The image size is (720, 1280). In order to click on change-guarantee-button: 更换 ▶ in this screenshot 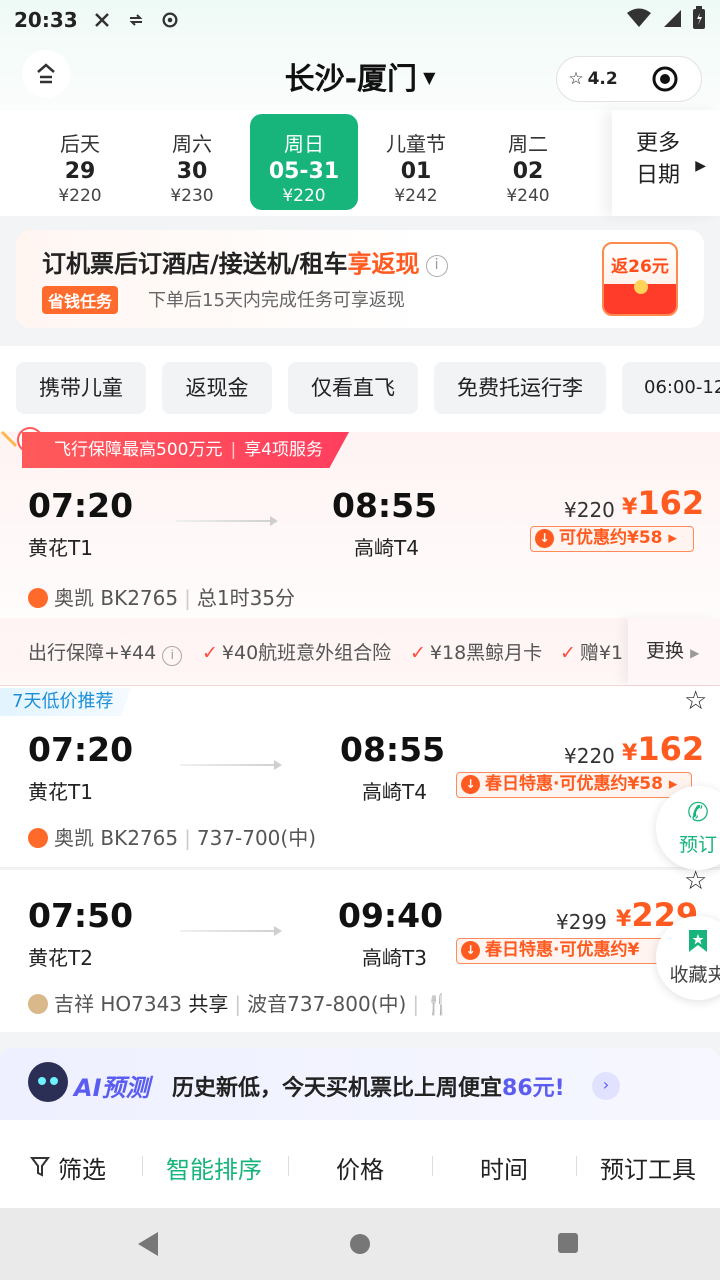, I will do `click(674, 651)`.